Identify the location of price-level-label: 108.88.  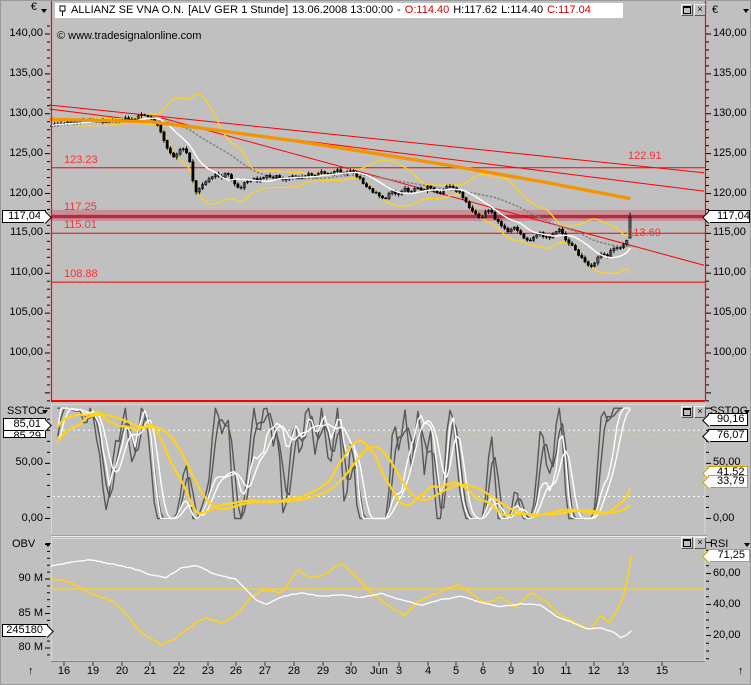
(81, 274).